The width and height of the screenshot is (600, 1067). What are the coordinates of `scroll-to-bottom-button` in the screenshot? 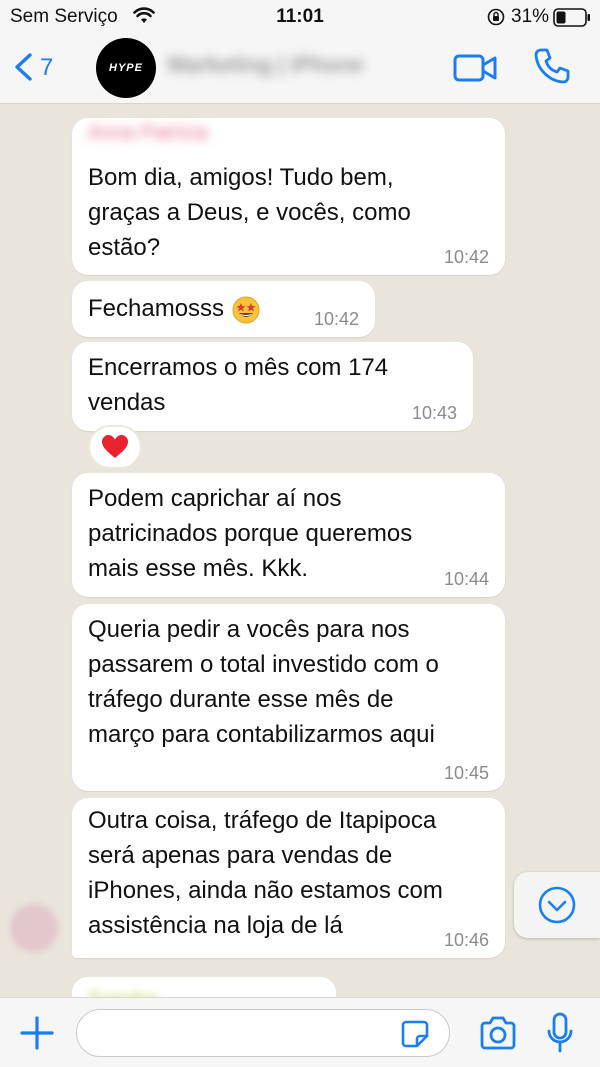 It's located at (557, 905).